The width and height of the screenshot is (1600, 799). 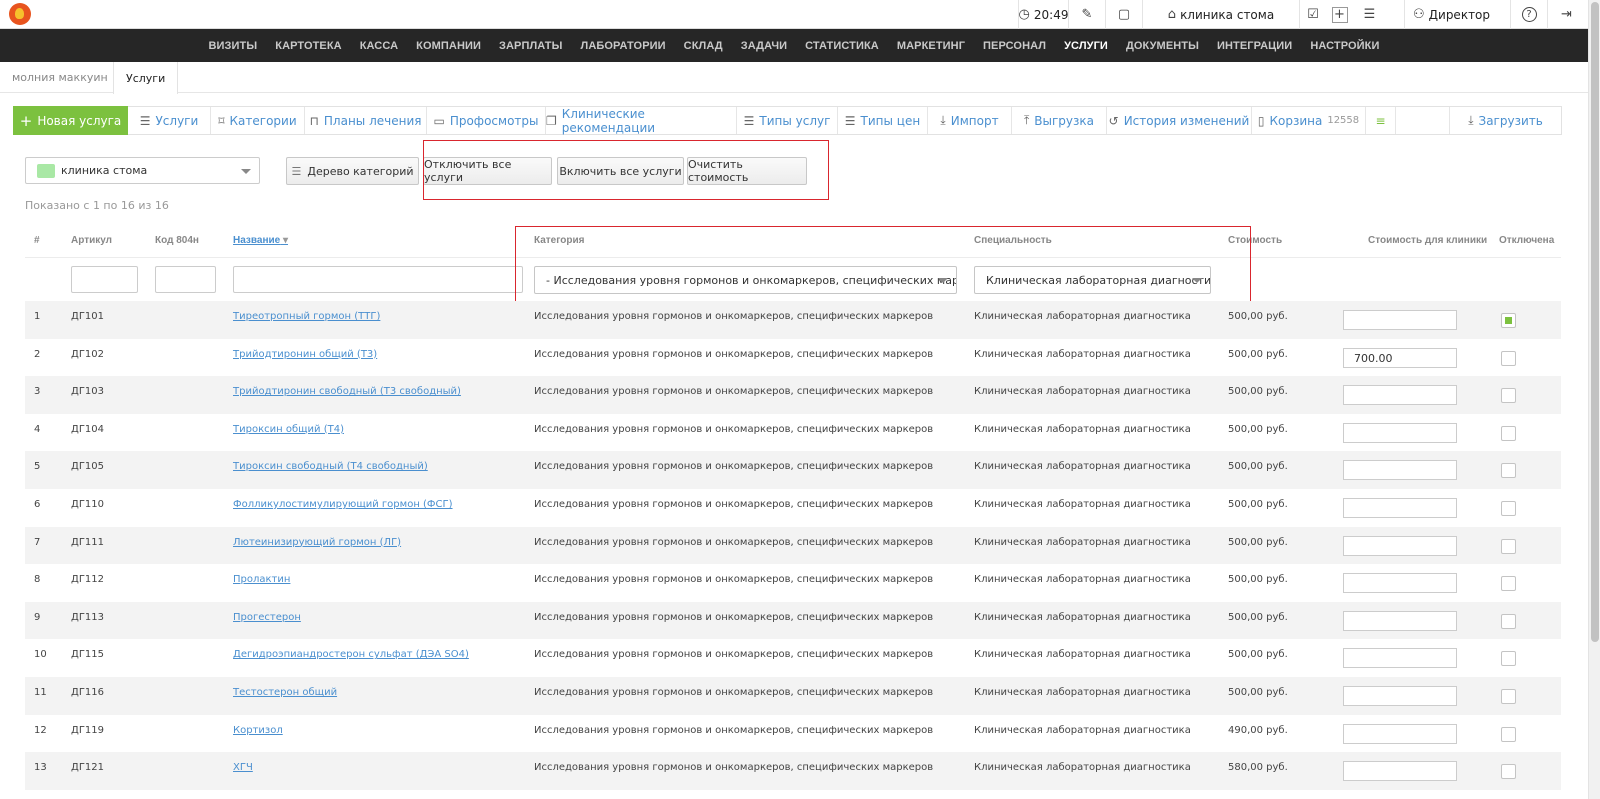 What do you see at coordinates (1086, 46) in the screenshot?
I see `nav-item-11: УСЛУГИ` at bounding box center [1086, 46].